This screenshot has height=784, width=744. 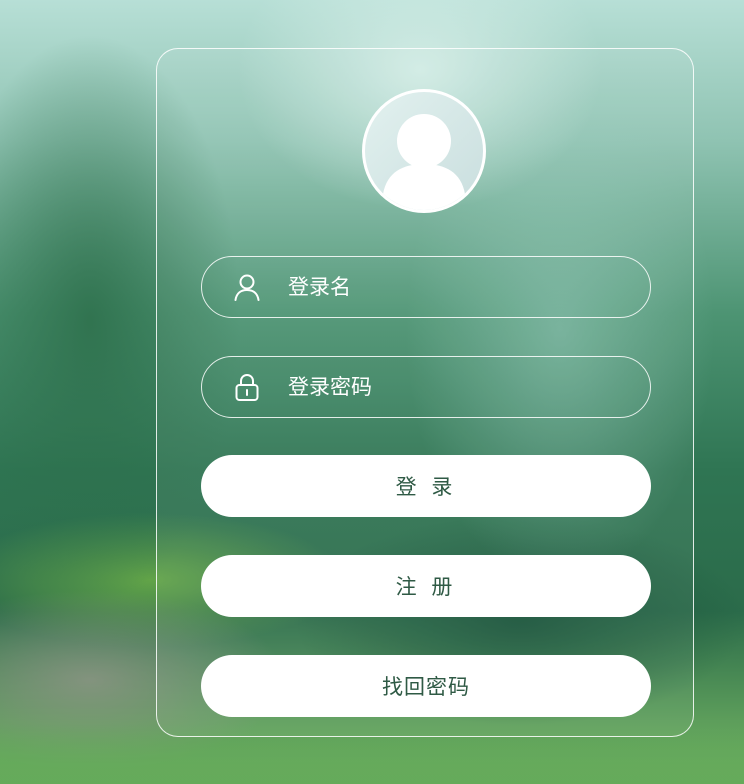 I want to click on username-input, so click(x=458, y=287).